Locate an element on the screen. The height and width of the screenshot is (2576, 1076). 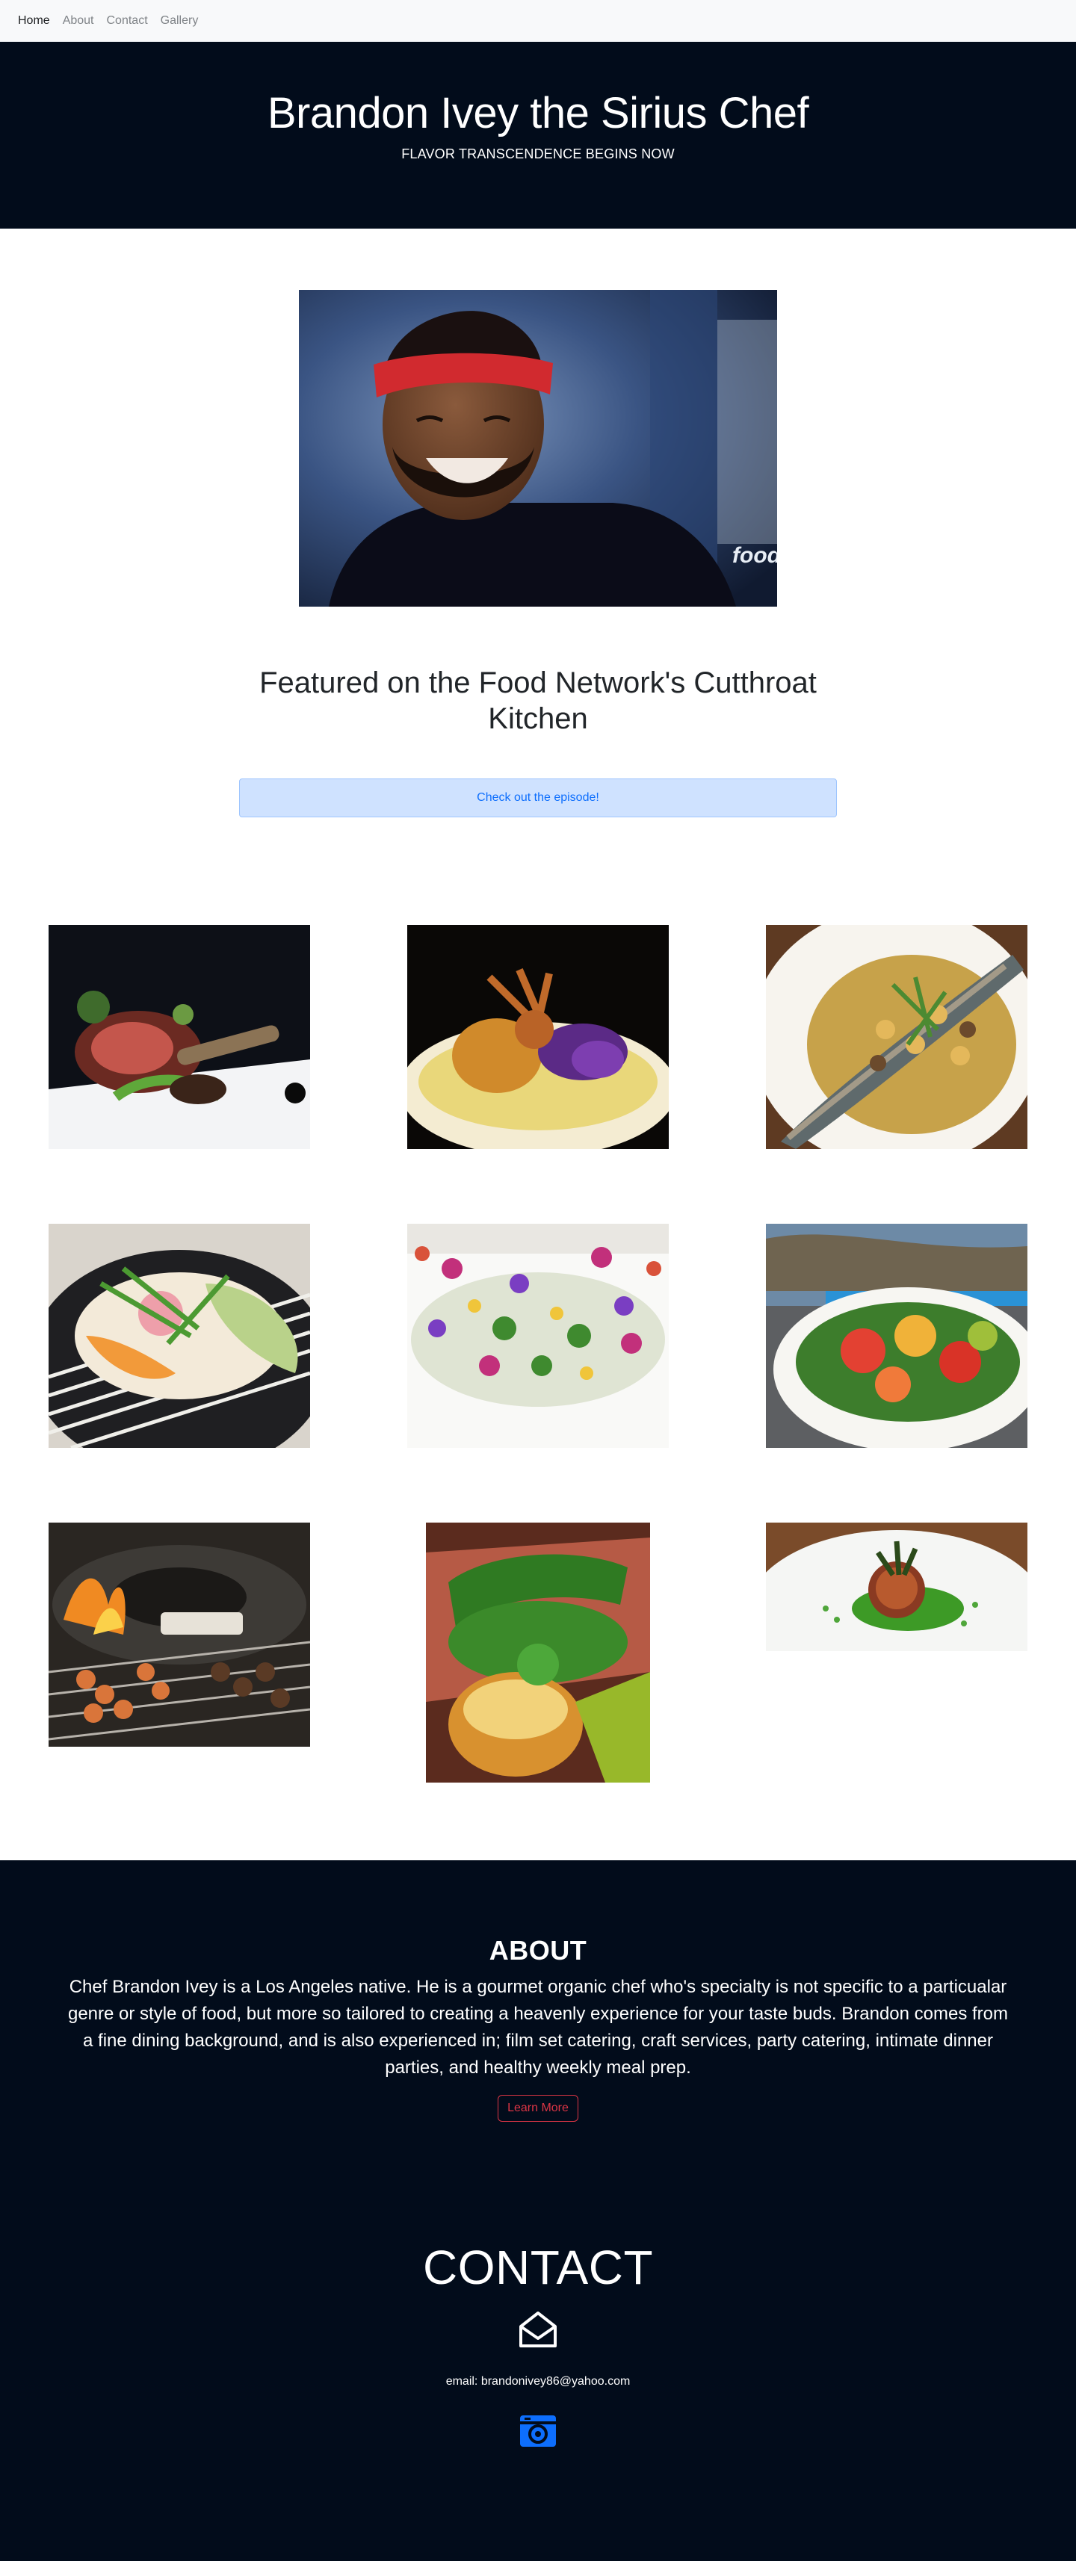
chef-portrait-image: food is located at coordinates (538, 448).